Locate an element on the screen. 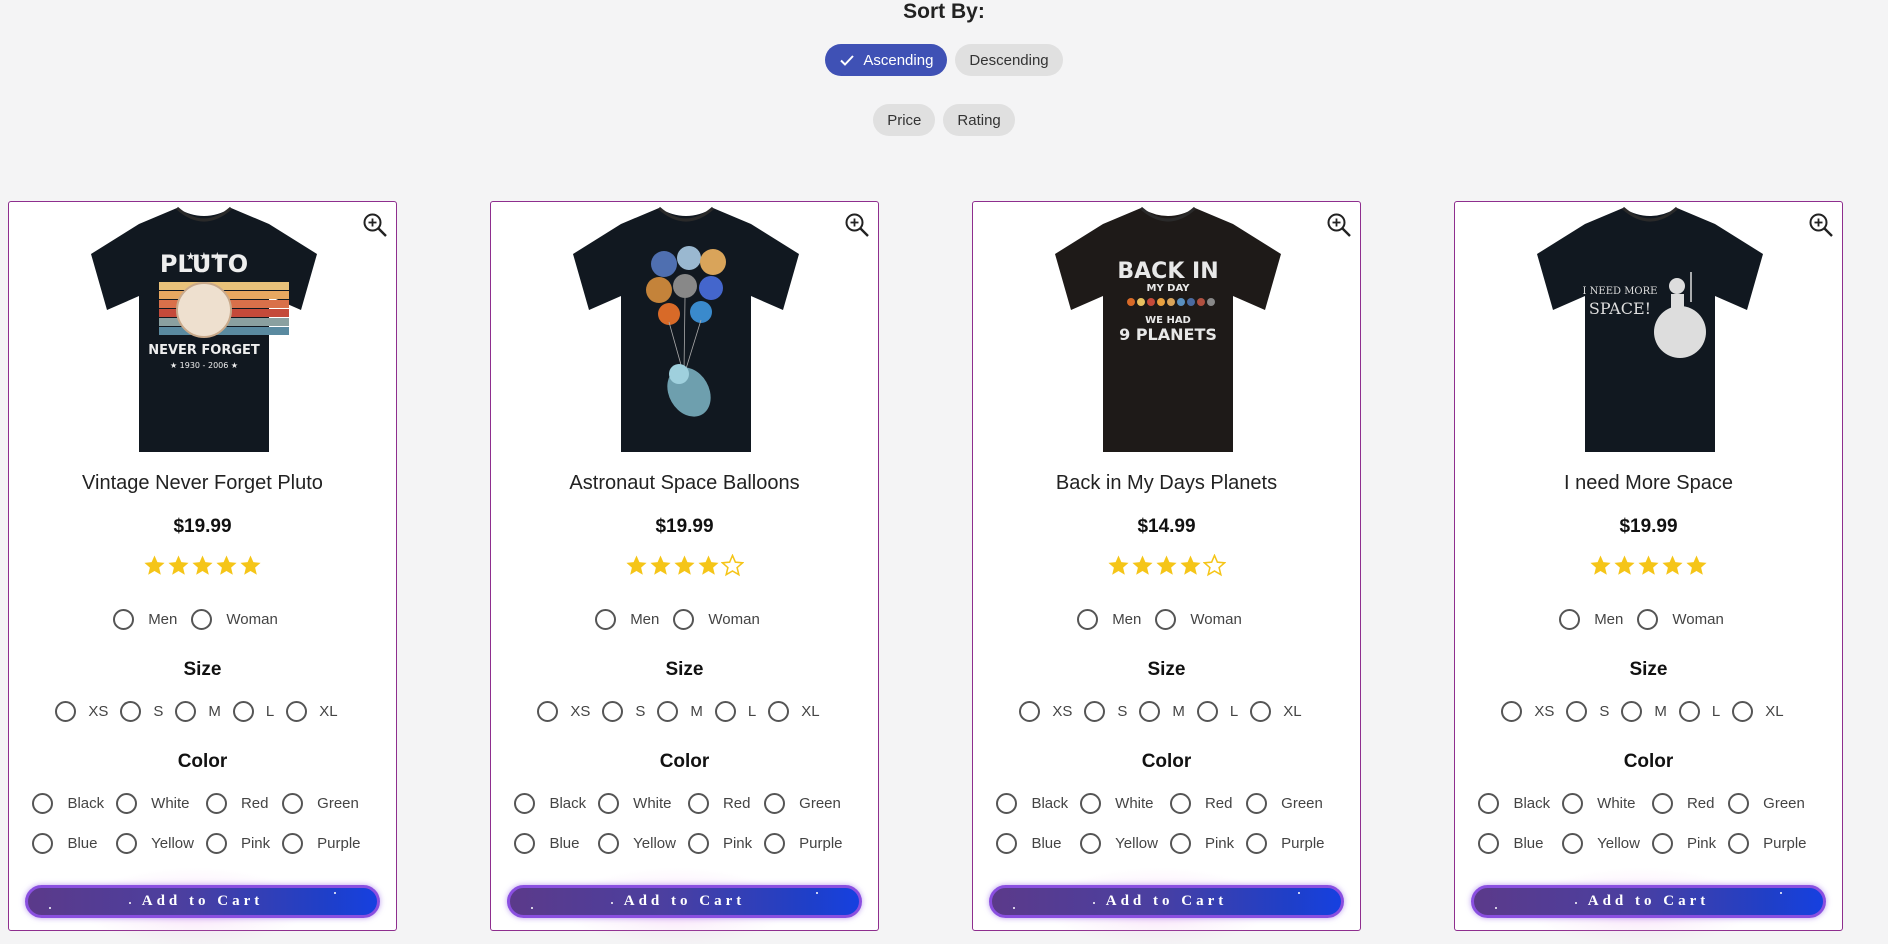 The height and width of the screenshot is (944, 1888). sort-order-chips: Ascending Descending is located at coordinates (944, 60).